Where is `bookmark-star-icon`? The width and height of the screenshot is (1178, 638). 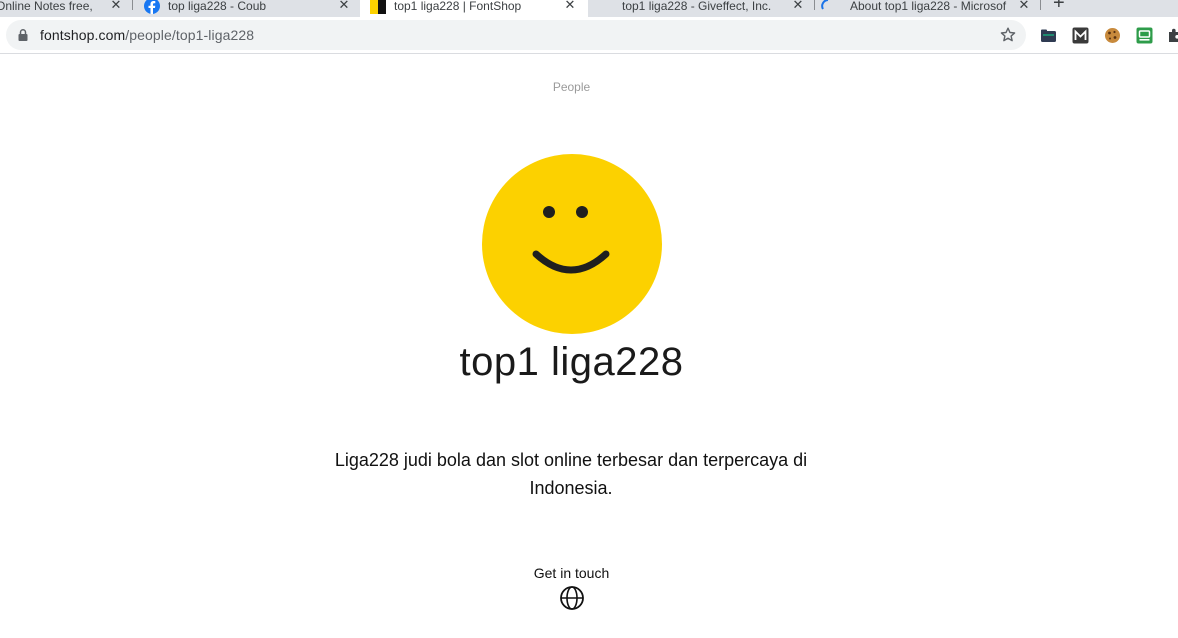
bookmark-star-icon is located at coordinates (1008, 35).